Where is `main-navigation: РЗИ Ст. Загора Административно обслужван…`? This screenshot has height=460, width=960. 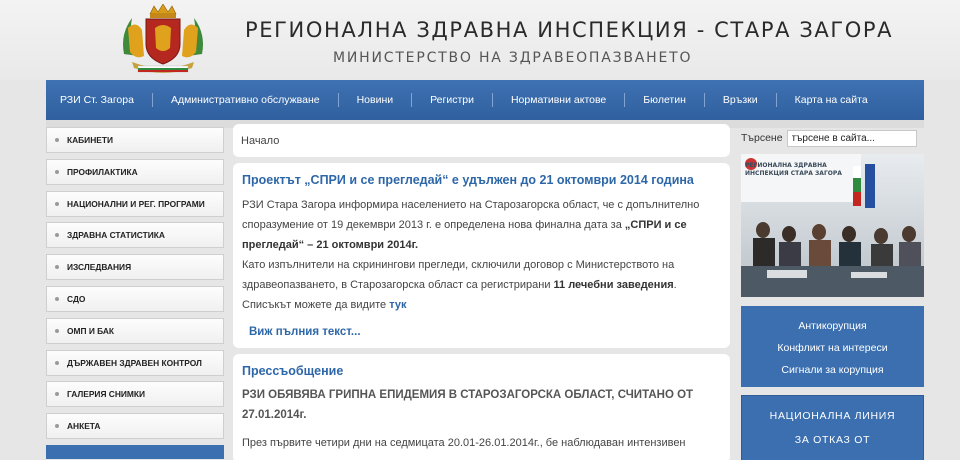
main-navigation: РЗИ Ст. Загора Административно обслужван… is located at coordinates (485, 100).